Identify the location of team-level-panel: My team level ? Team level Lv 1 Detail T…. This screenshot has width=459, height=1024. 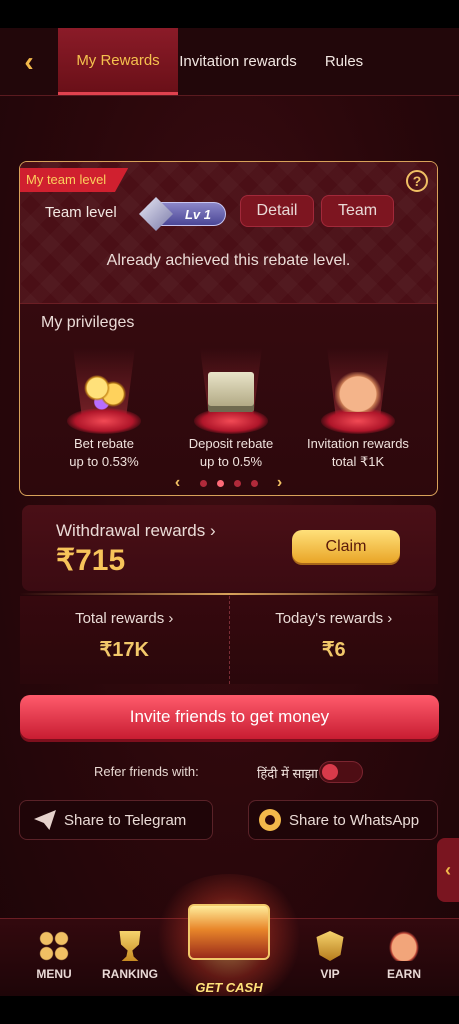
(228, 233).